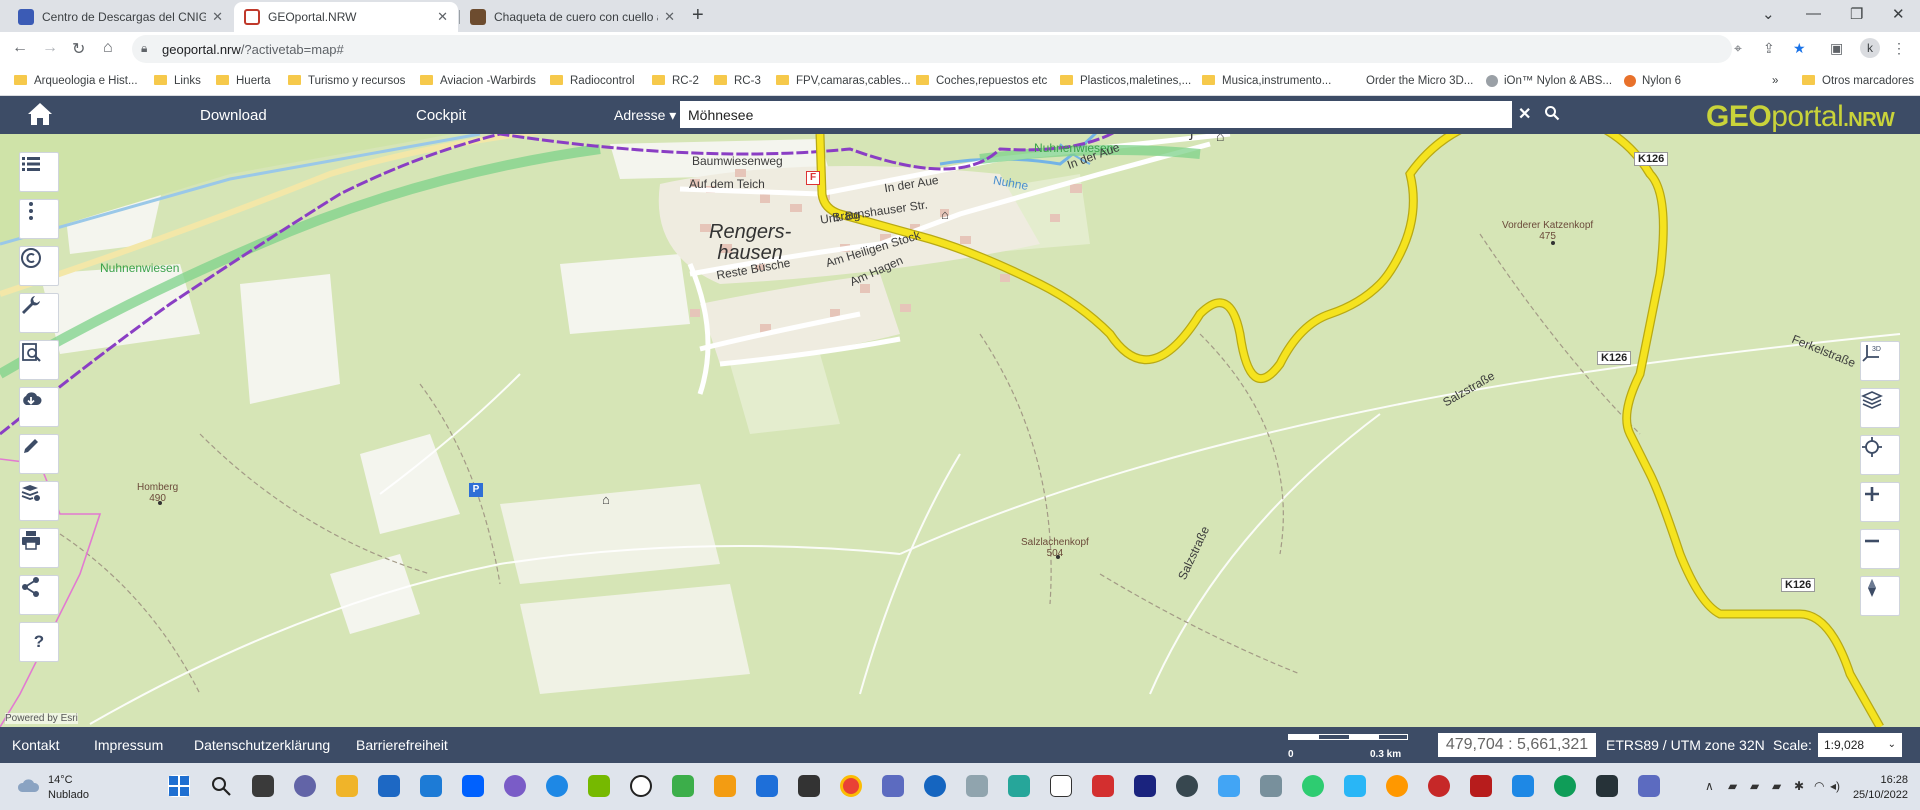  I want to click on weather-description: Nublado, so click(68, 795).